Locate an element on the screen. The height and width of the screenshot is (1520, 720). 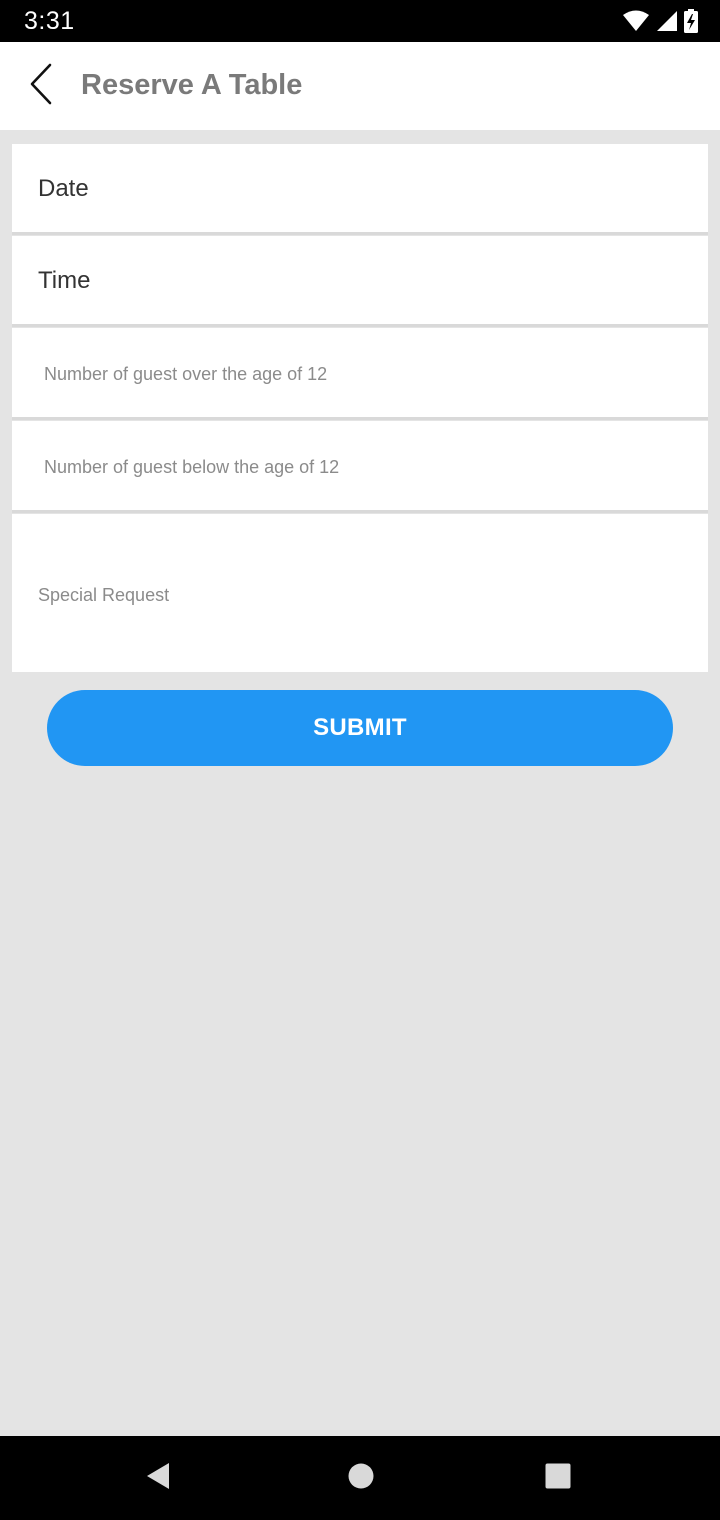
nav-recents-button is located at coordinates (558, 1478).